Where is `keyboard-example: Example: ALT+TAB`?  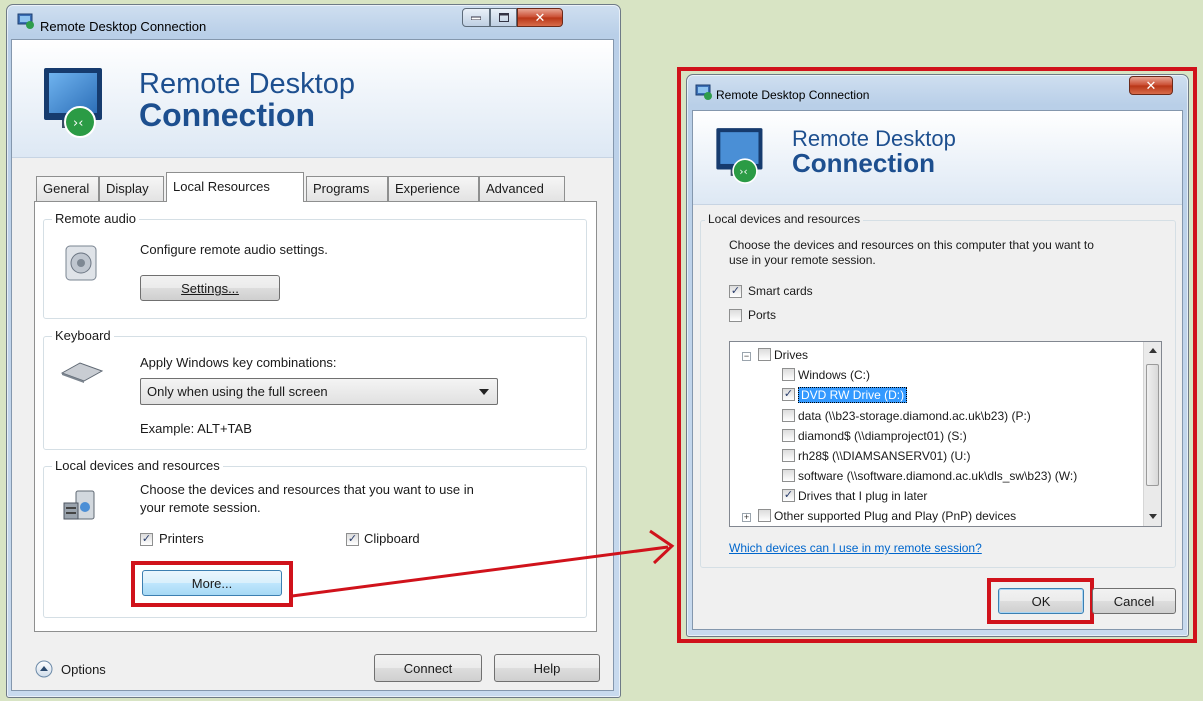 keyboard-example: Example: ALT+TAB is located at coordinates (196, 428).